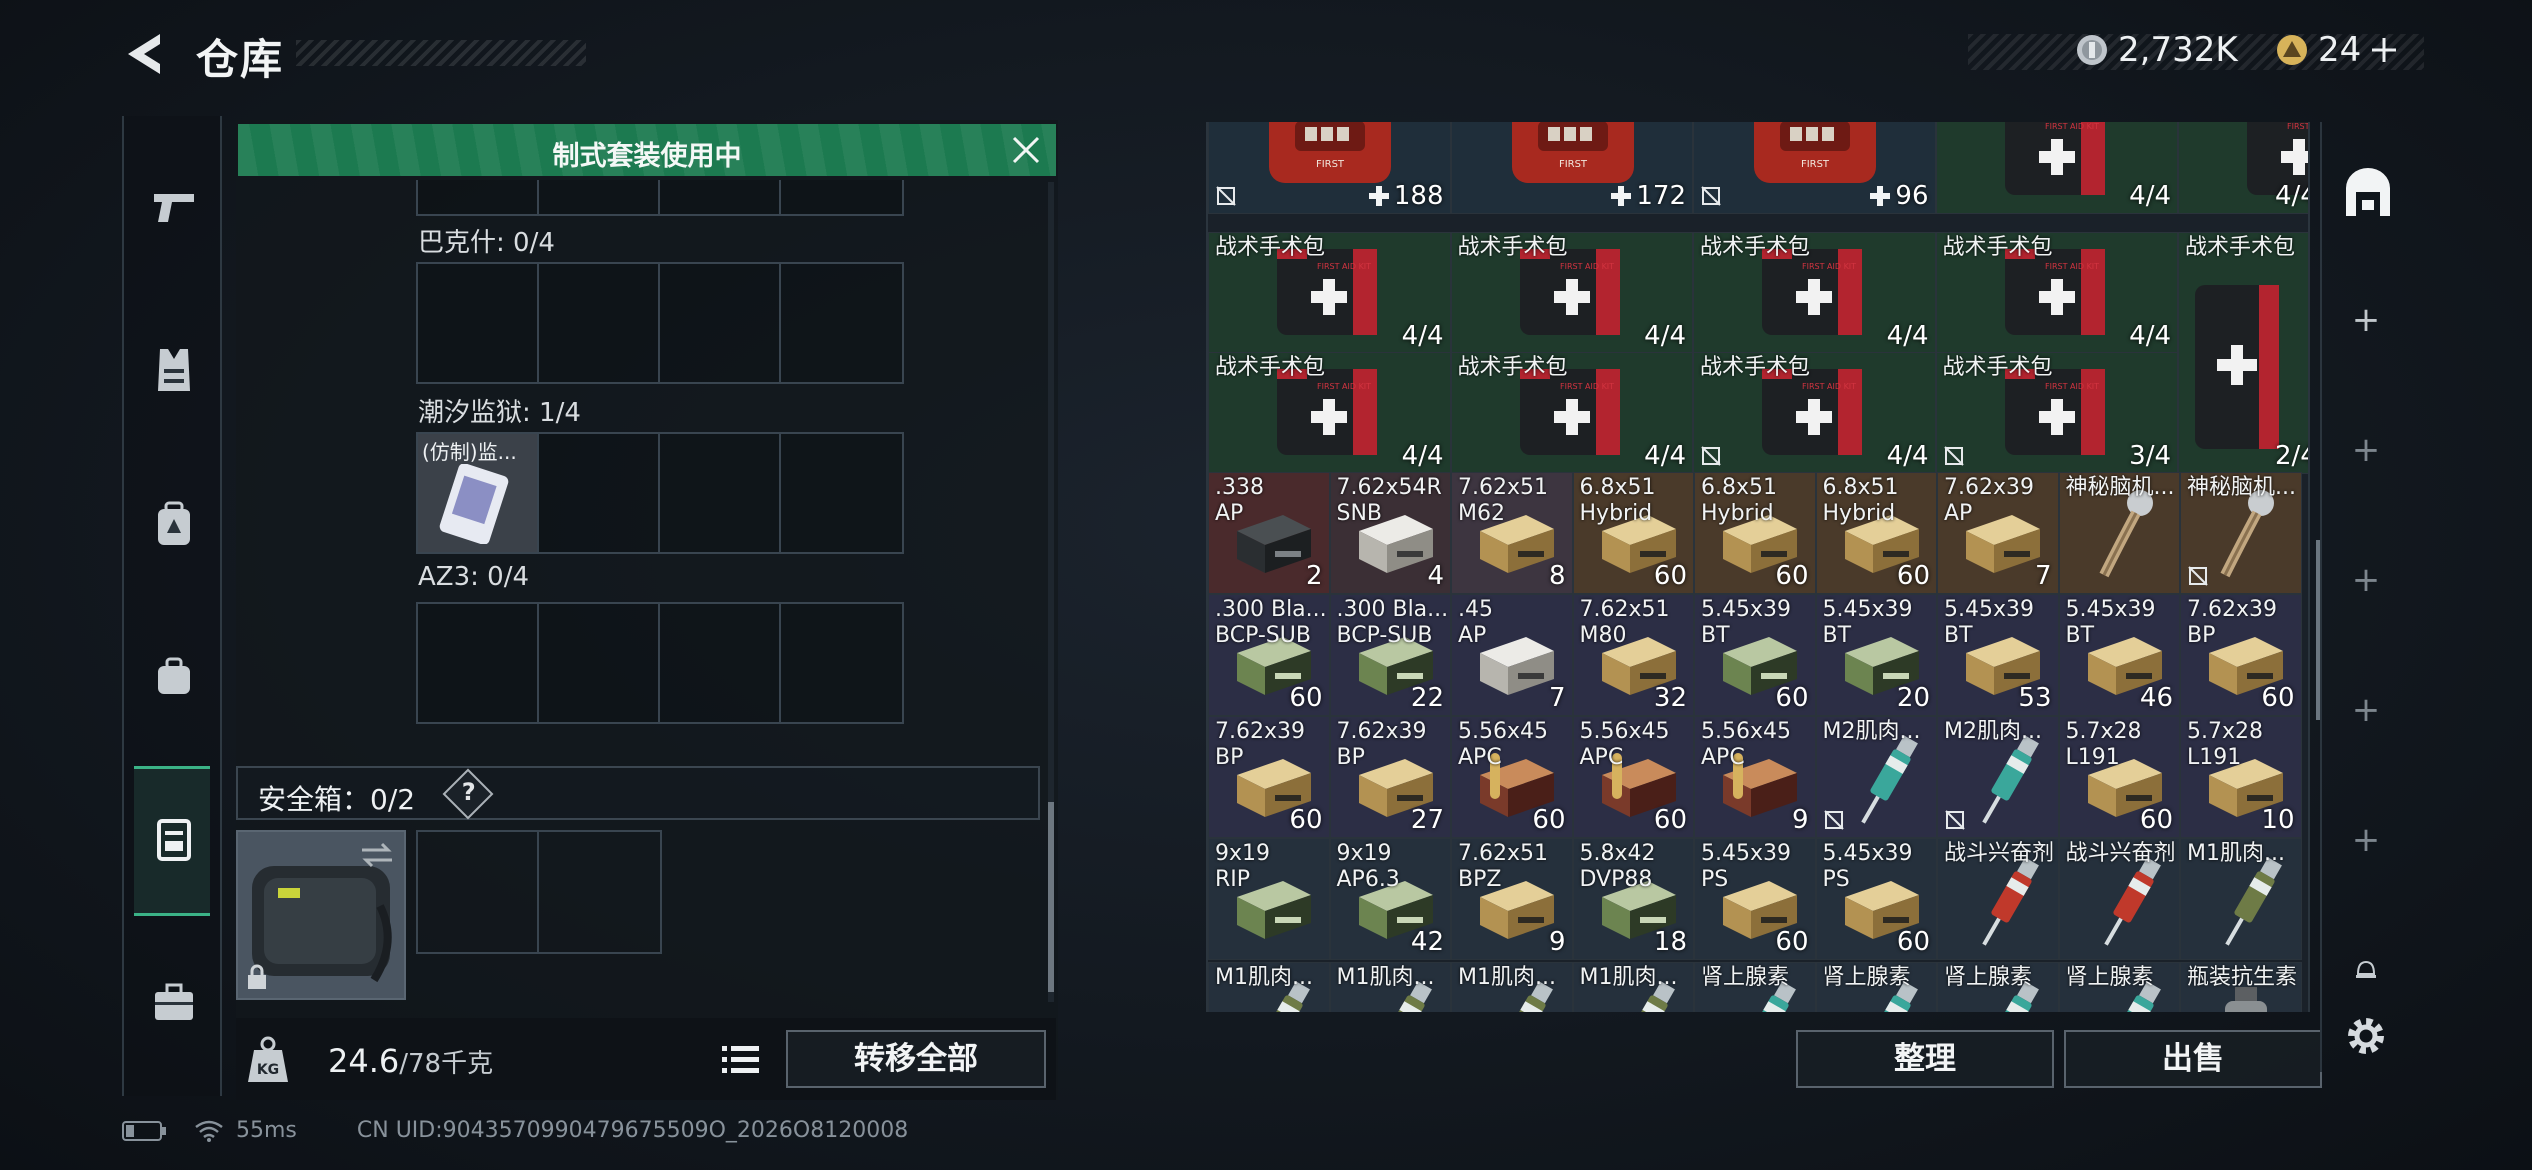  What do you see at coordinates (2119, 777) in the screenshot?
I see `stash-item: 5.7x28 L191 60` at bounding box center [2119, 777].